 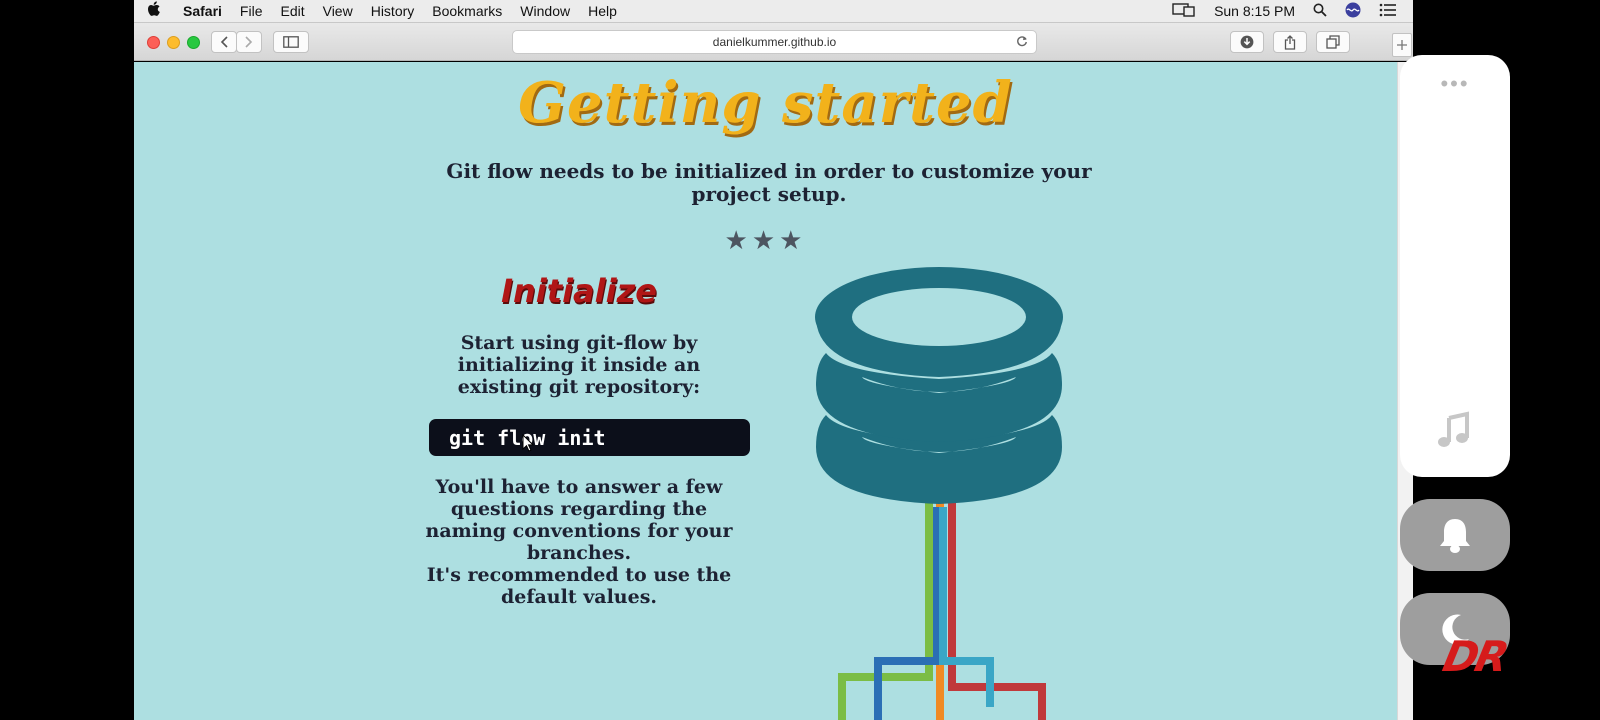 What do you see at coordinates (602, 11) in the screenshot?
I see `menu-help: Help` at bounding box center [602, 11].